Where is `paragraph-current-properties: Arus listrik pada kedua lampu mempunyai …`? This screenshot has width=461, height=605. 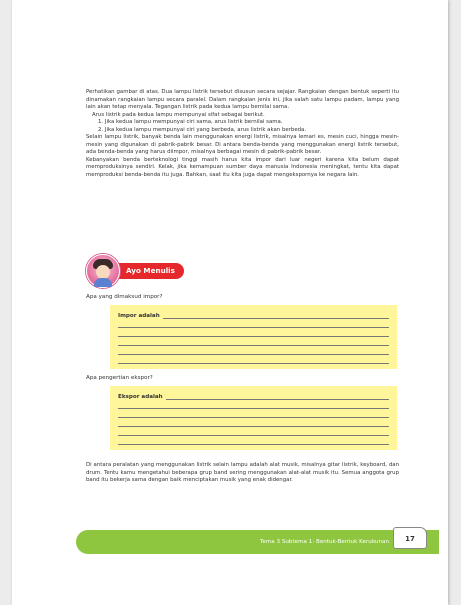
paragraph-current-properties: Arus listrik pada kedua lampu mempunyai … is located at coordinates (178, 114).